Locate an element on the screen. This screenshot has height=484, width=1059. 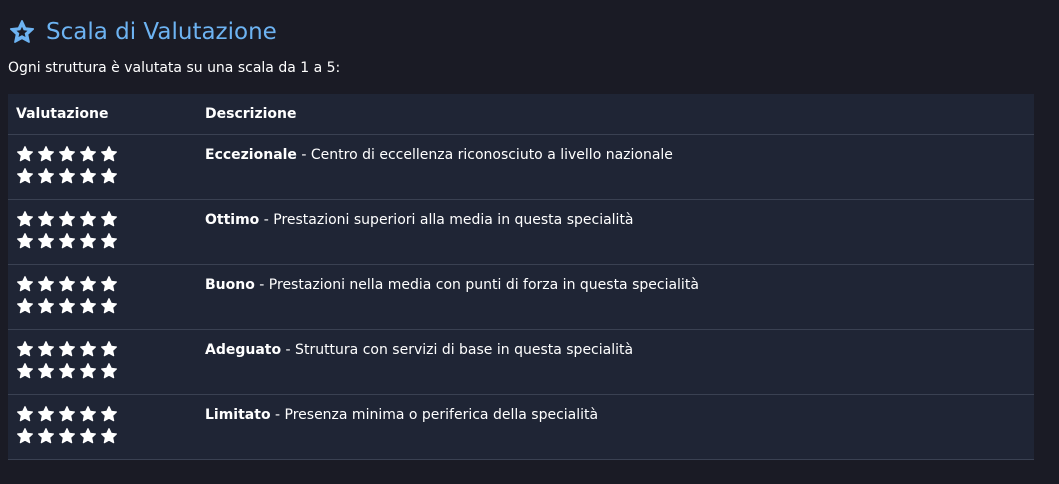
table-header-row: Valutazione Descrizione is located at coordinates (521, 114).